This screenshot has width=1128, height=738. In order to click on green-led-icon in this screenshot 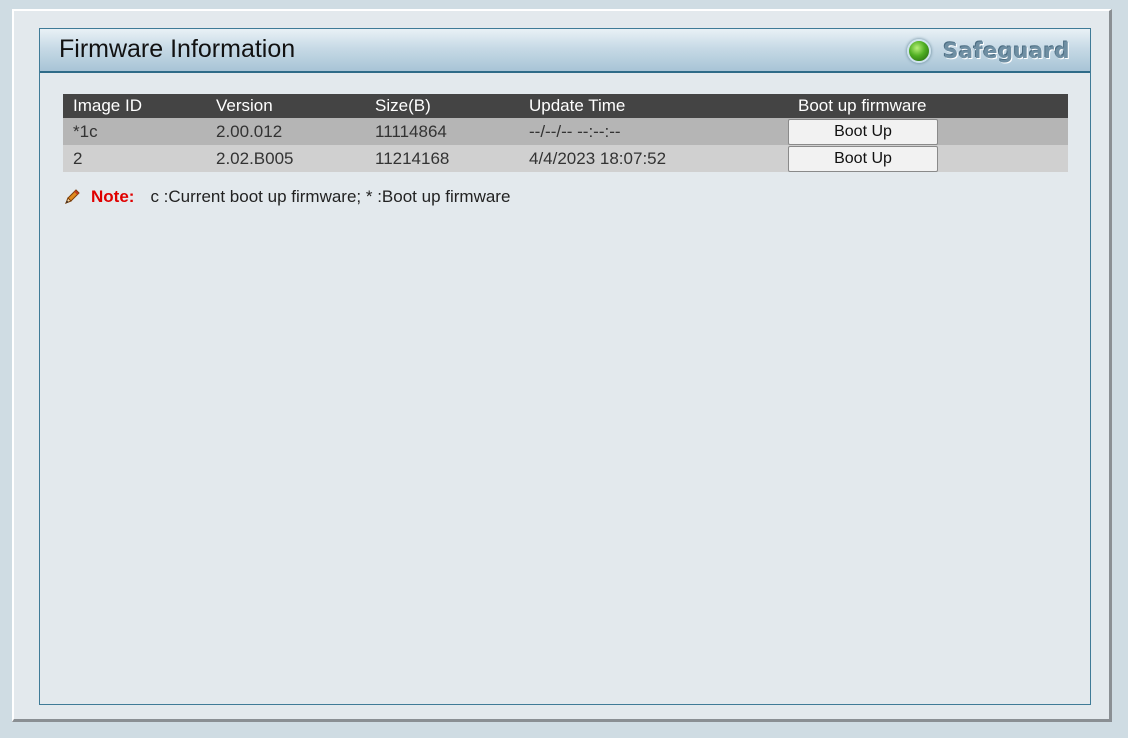, I will do `click(919, 51)`.